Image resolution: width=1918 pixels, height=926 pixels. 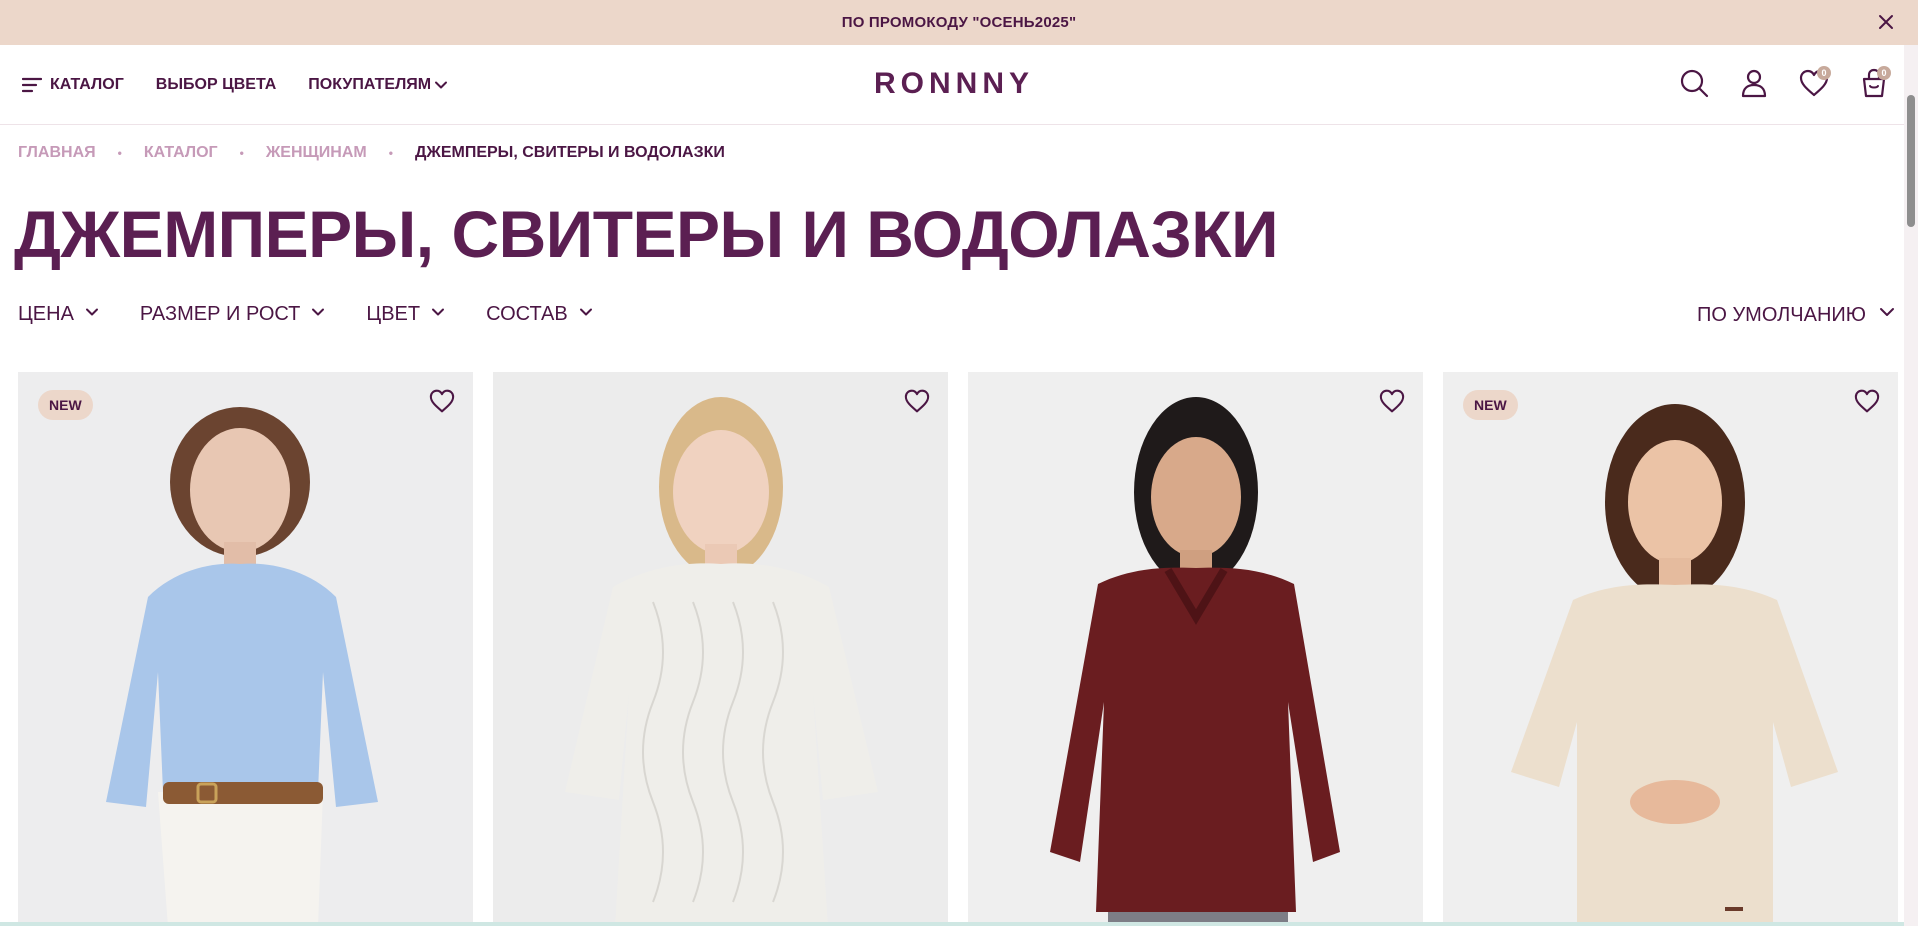 I want to click on breadcrumb-current: ДЖЕМПЕРЫ, СВИТЕРЫ И ВОДОЛАЗКИ, so click(x=569, y=152).